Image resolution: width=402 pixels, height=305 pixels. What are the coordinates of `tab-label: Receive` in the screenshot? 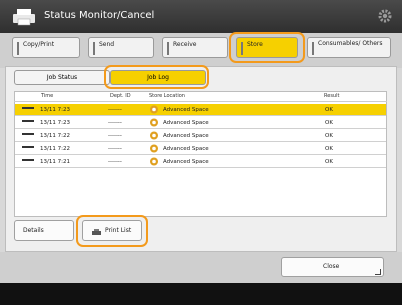 It's located at (185, 44).